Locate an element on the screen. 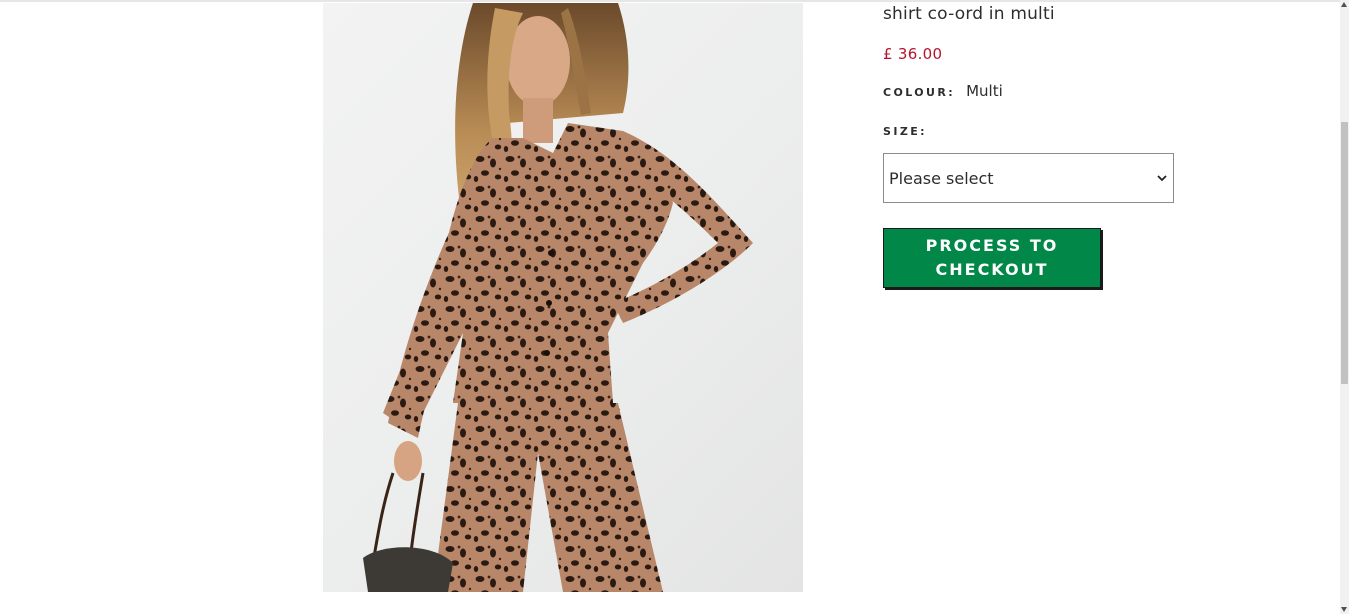 The width and height of the screenshot is (1349, 614). scroll-up-arrow-icon is located at coordinates (1344, 4).